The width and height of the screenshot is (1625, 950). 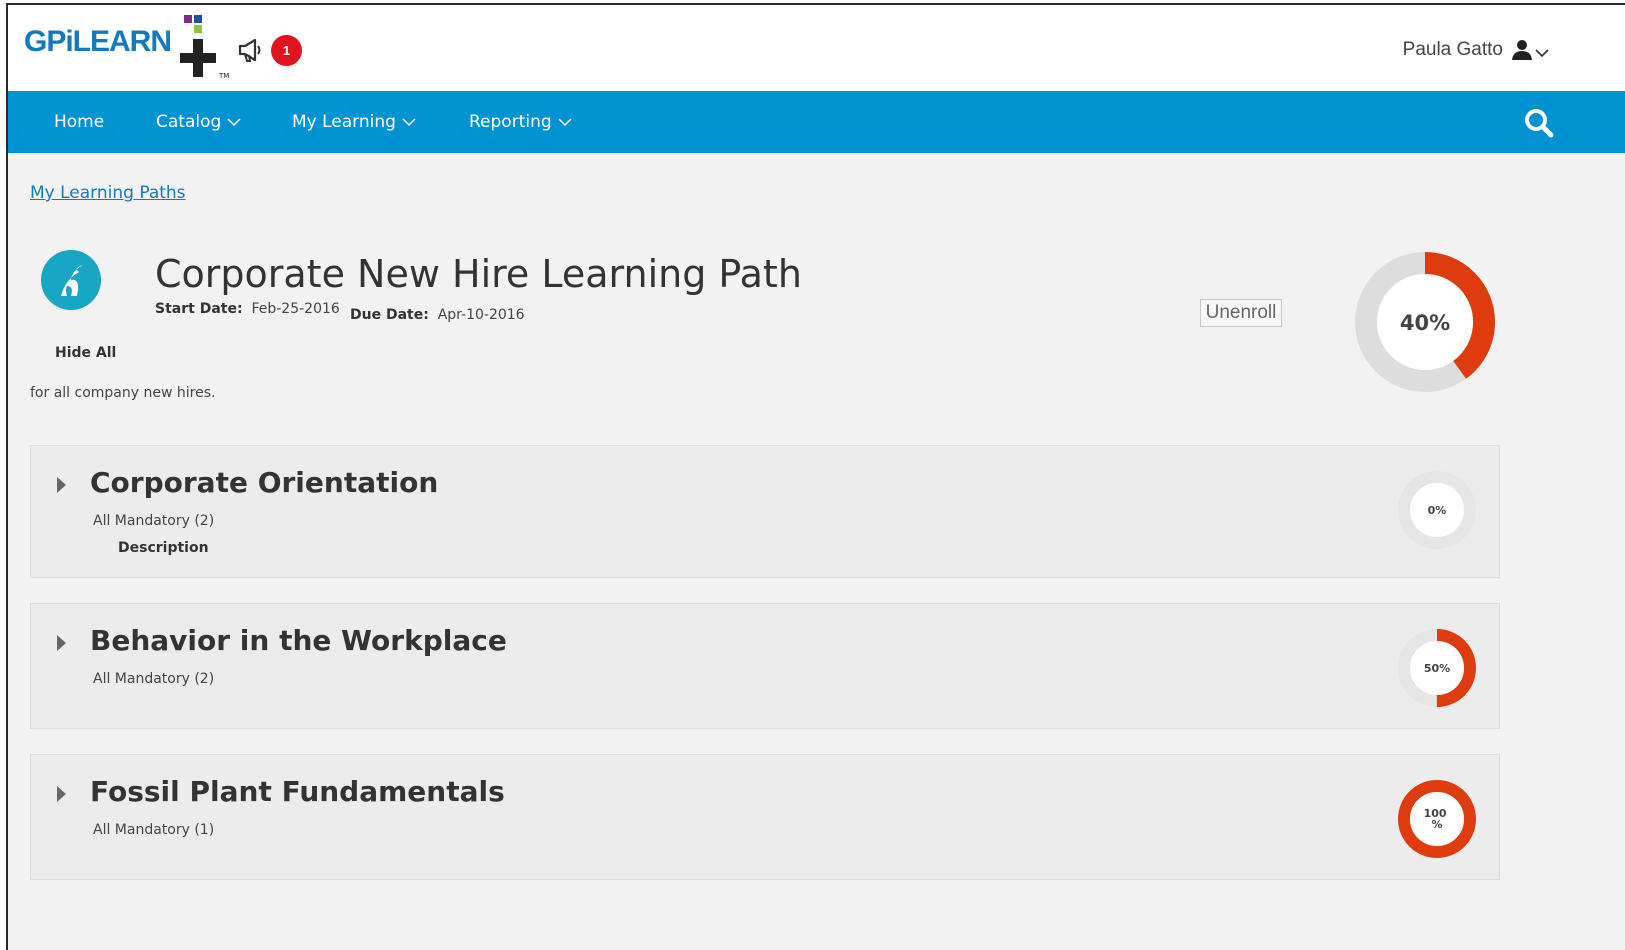 What do you see at coordinates (1539, 123) in the screenshot?
I see `search-icon` at bounding box center [1539, 123].